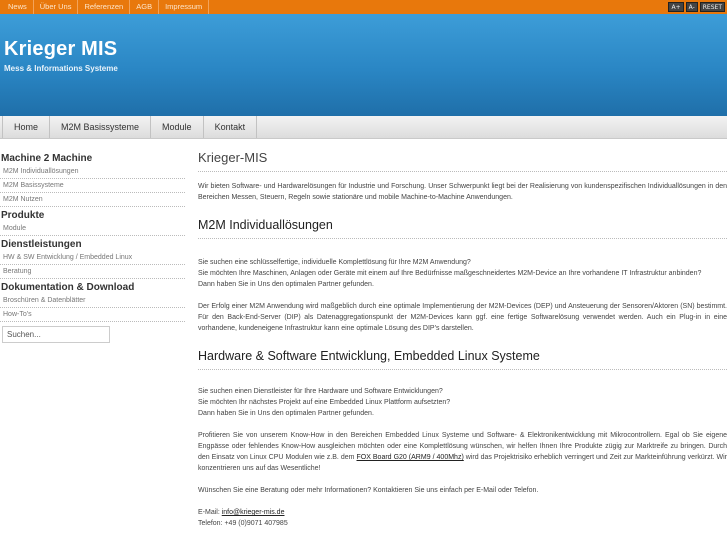  What do you see at coordinates (253, 512) in the screenshot?
I see `email-link: info@krieger-mis.de` at bounding box center [253, 512].